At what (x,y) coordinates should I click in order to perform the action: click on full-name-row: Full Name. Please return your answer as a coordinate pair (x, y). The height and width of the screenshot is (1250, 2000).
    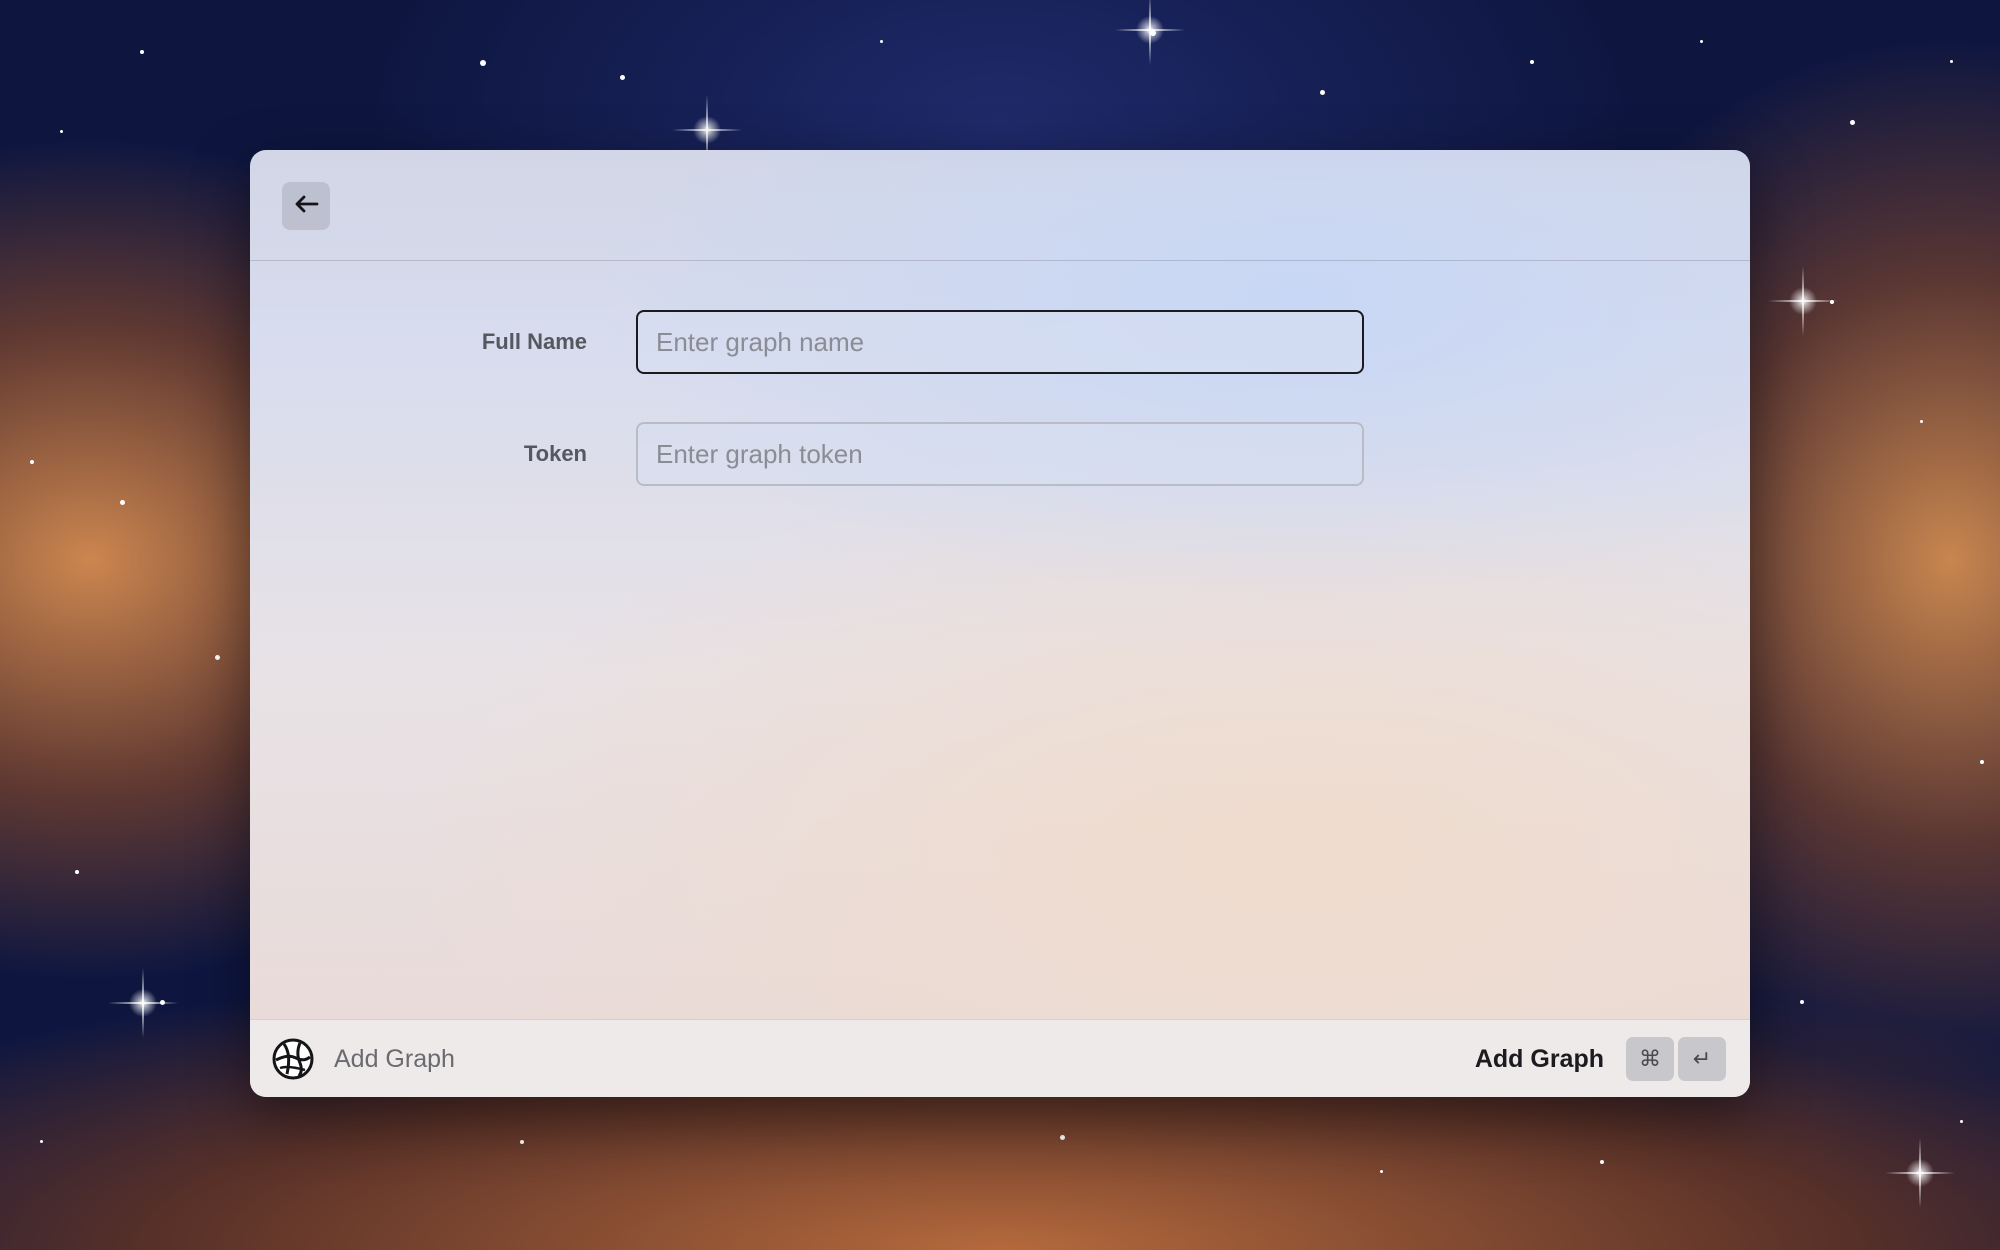
    Looking at the image, I should click on (1000, 342).